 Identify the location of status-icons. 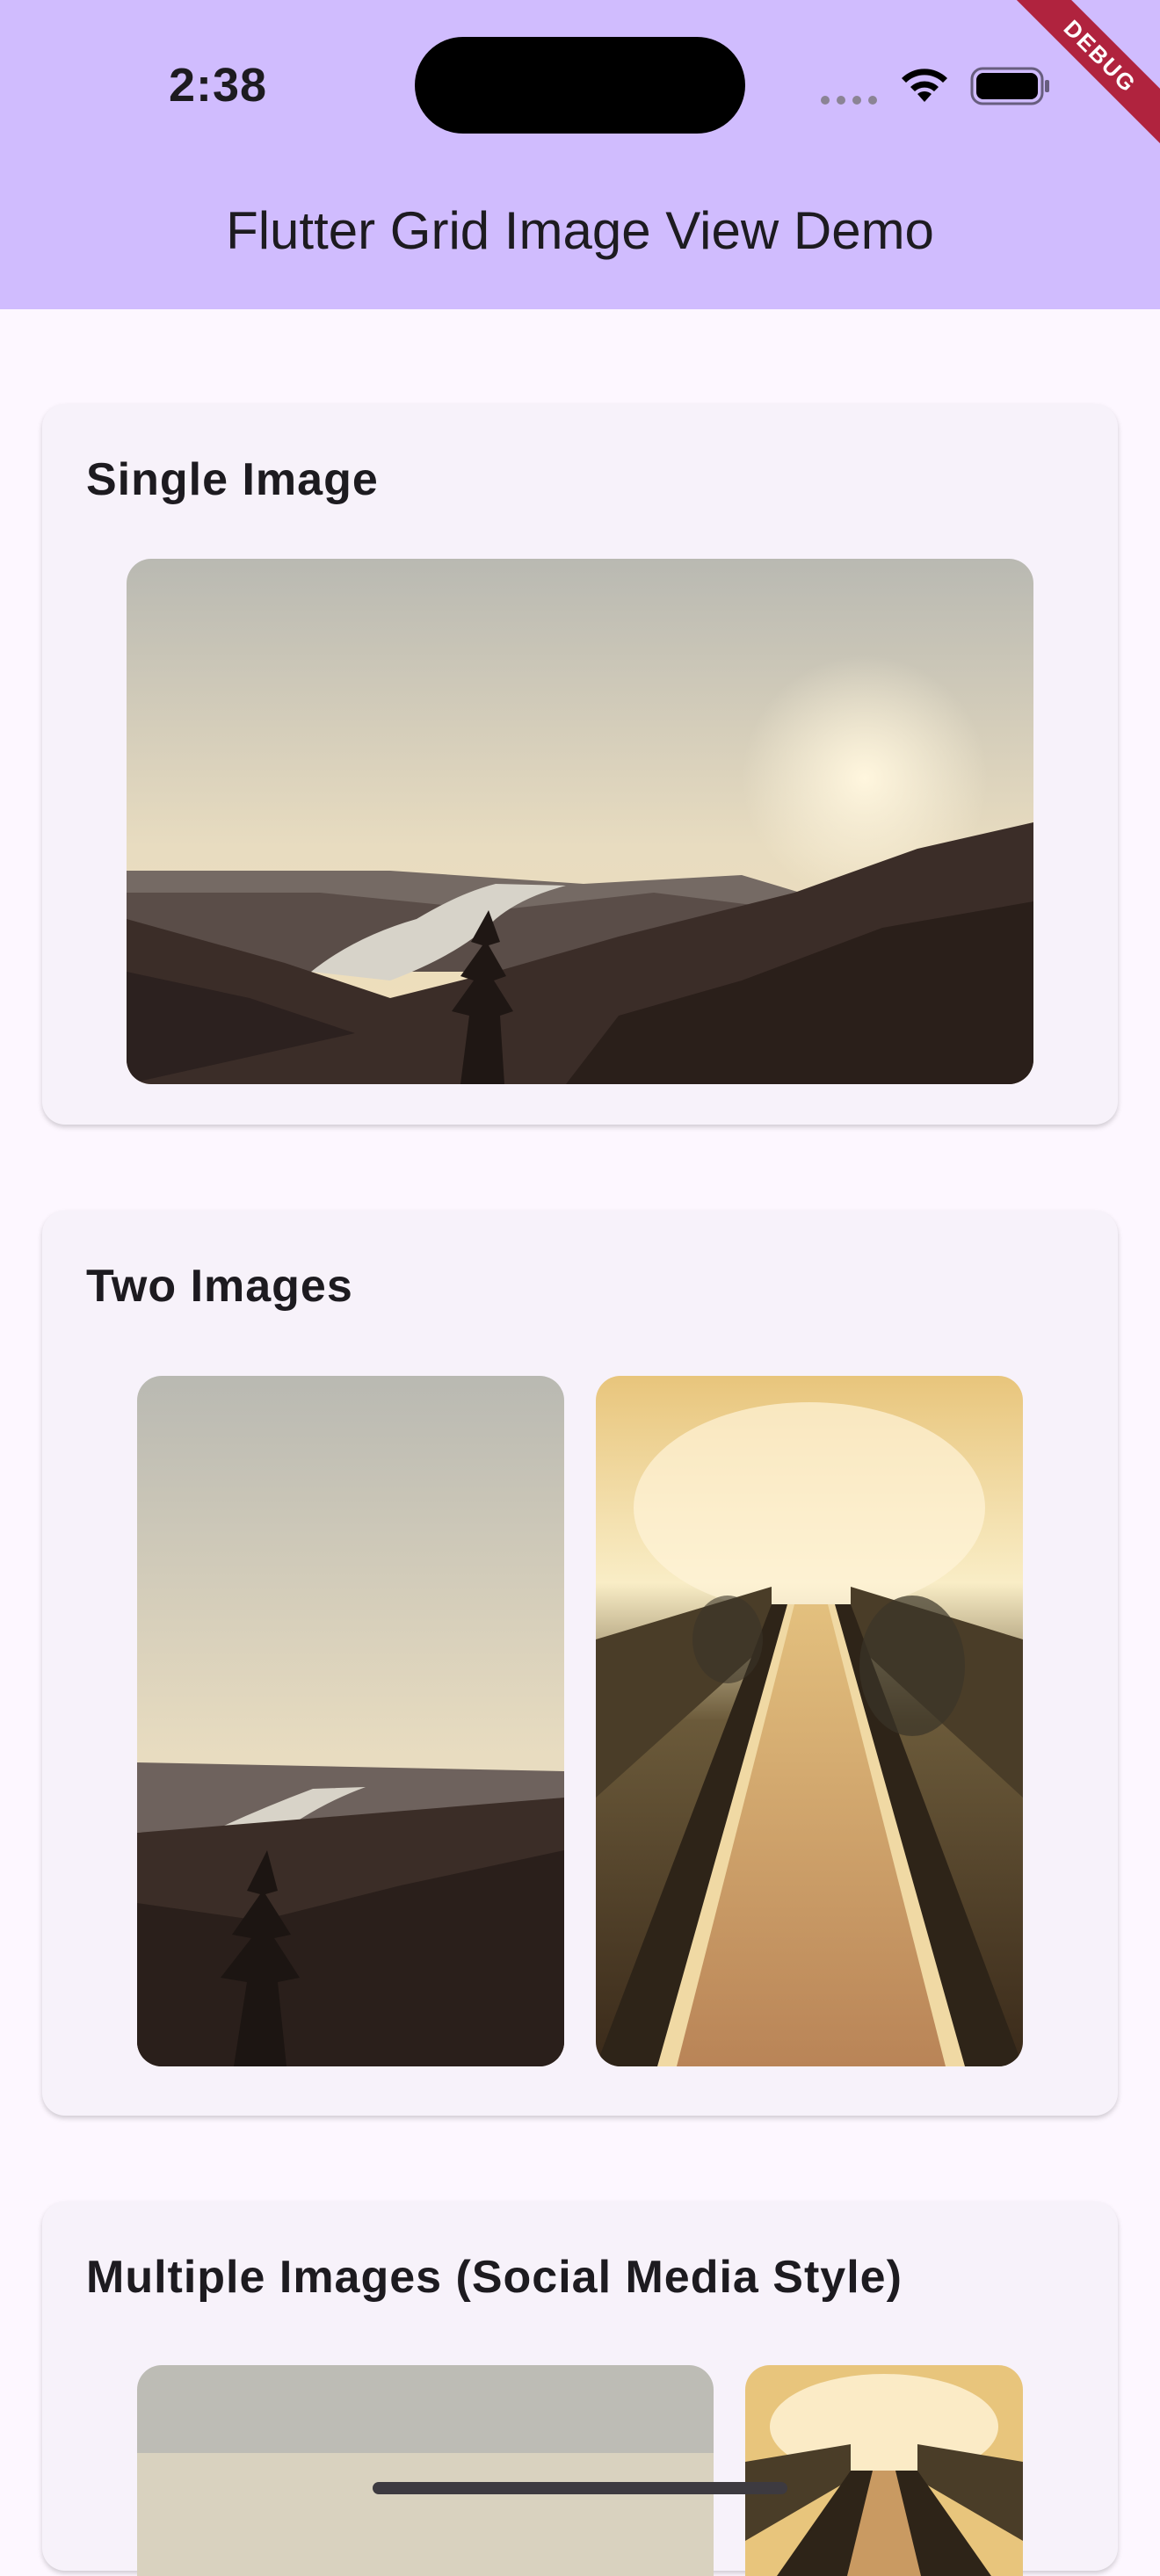
(935, 84).